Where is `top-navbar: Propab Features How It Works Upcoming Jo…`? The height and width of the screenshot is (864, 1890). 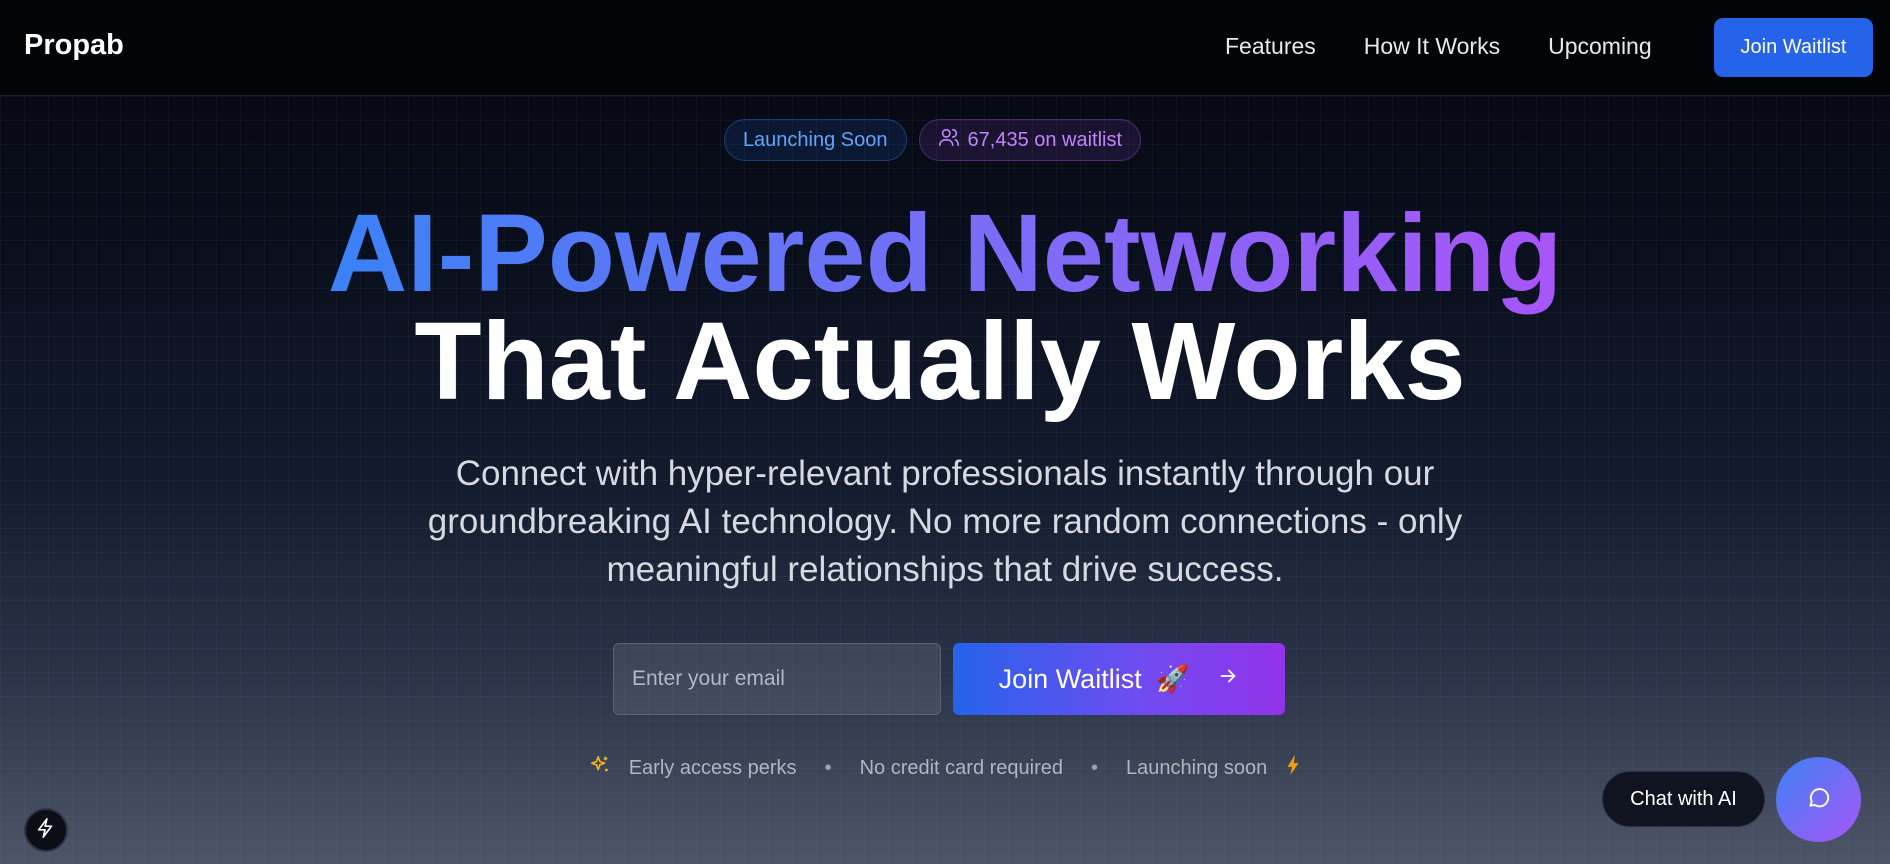
top-navbar: Propab Features How It Works Upcoming Jo… is located at coordinates (945, 48).